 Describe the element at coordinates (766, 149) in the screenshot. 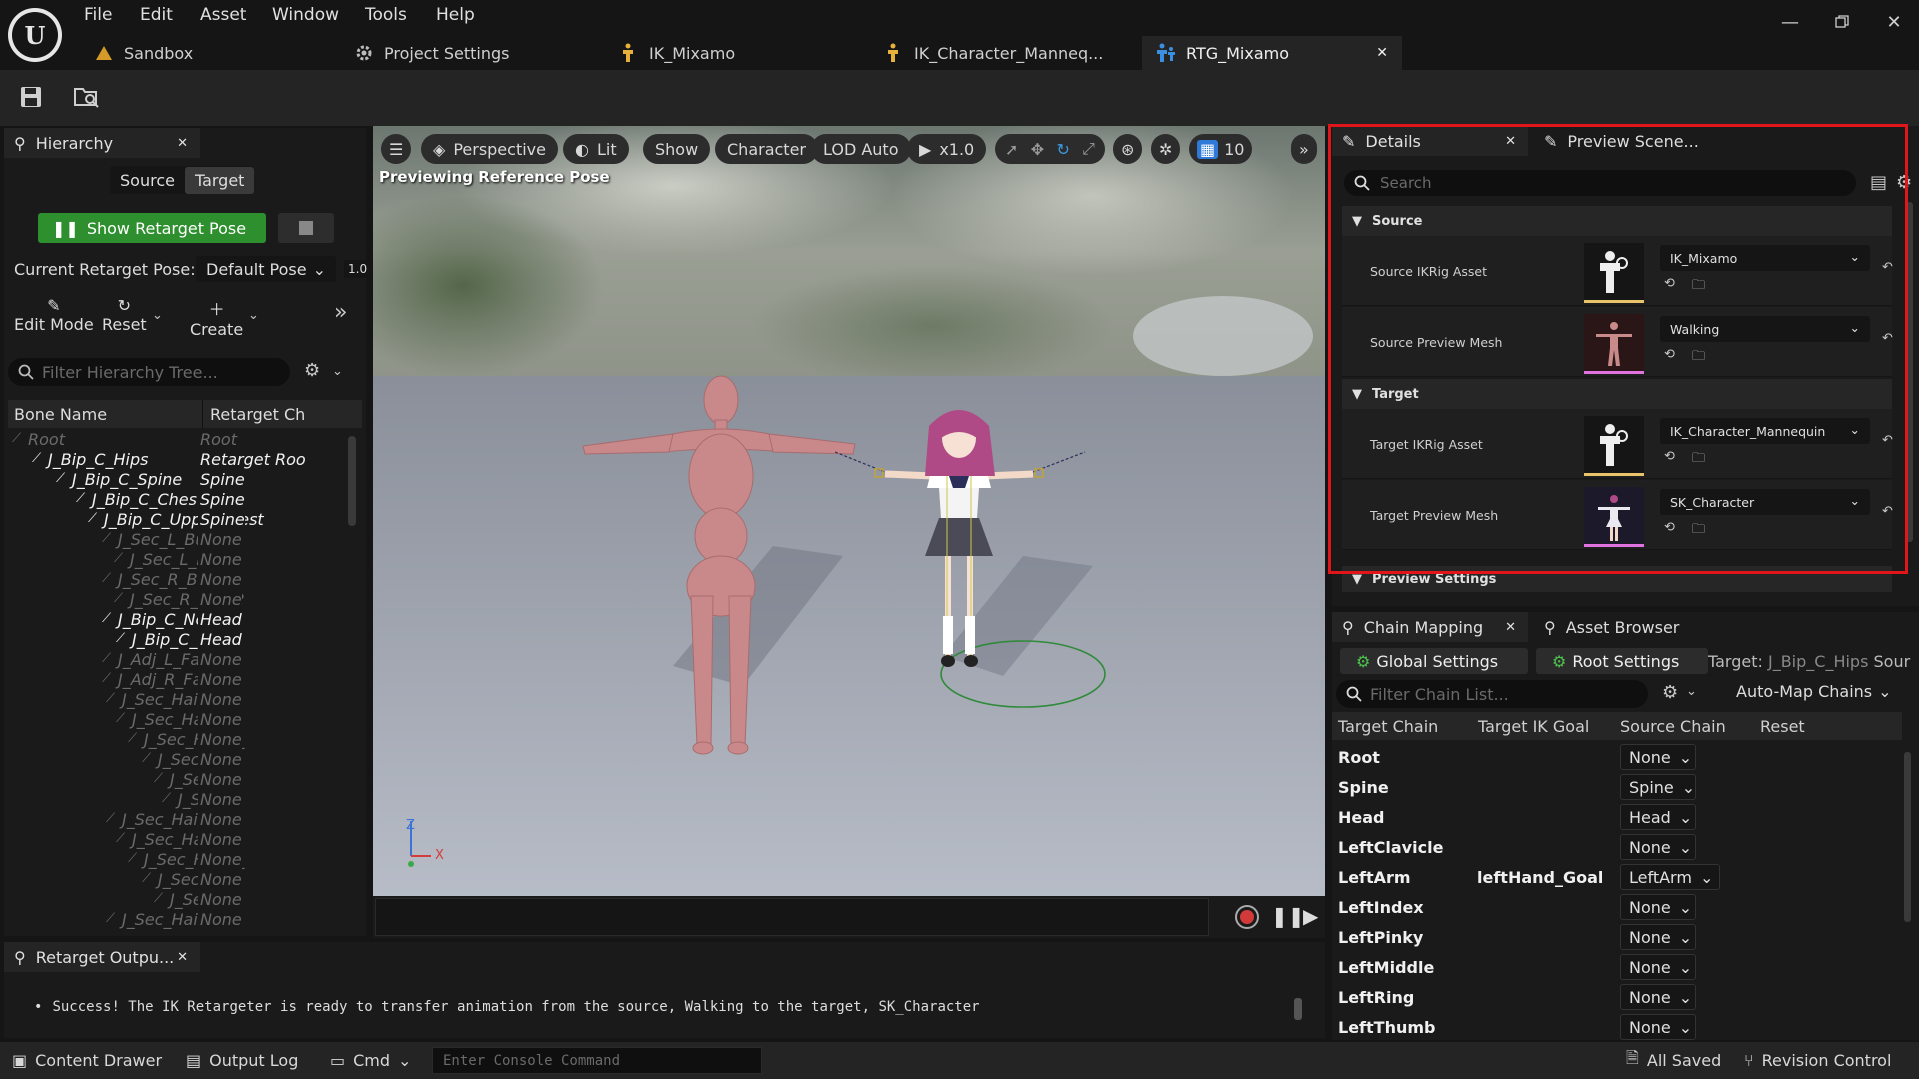

I see `character-button: Character` at that location.